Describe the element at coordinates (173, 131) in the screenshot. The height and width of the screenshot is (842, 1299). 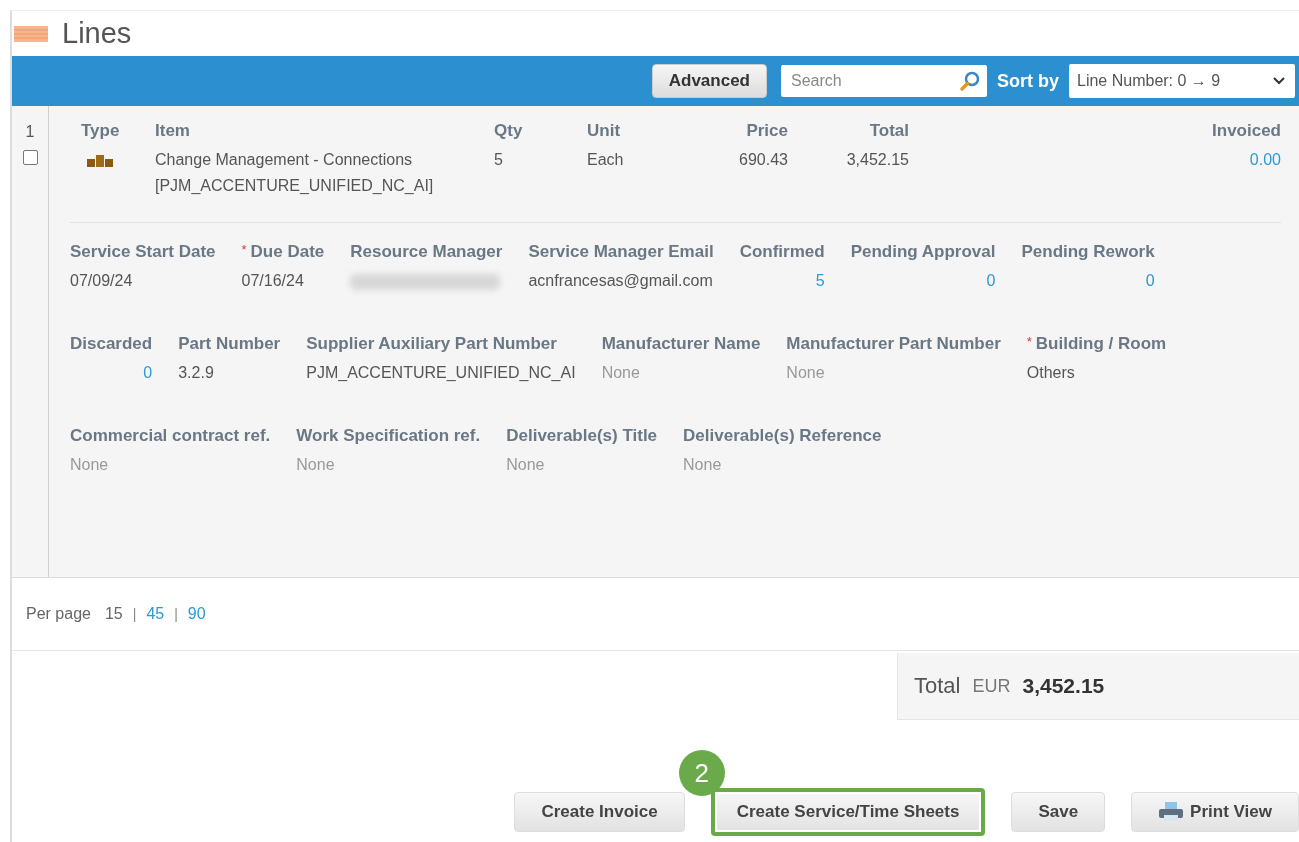
I see `column-header: Item` at that location.